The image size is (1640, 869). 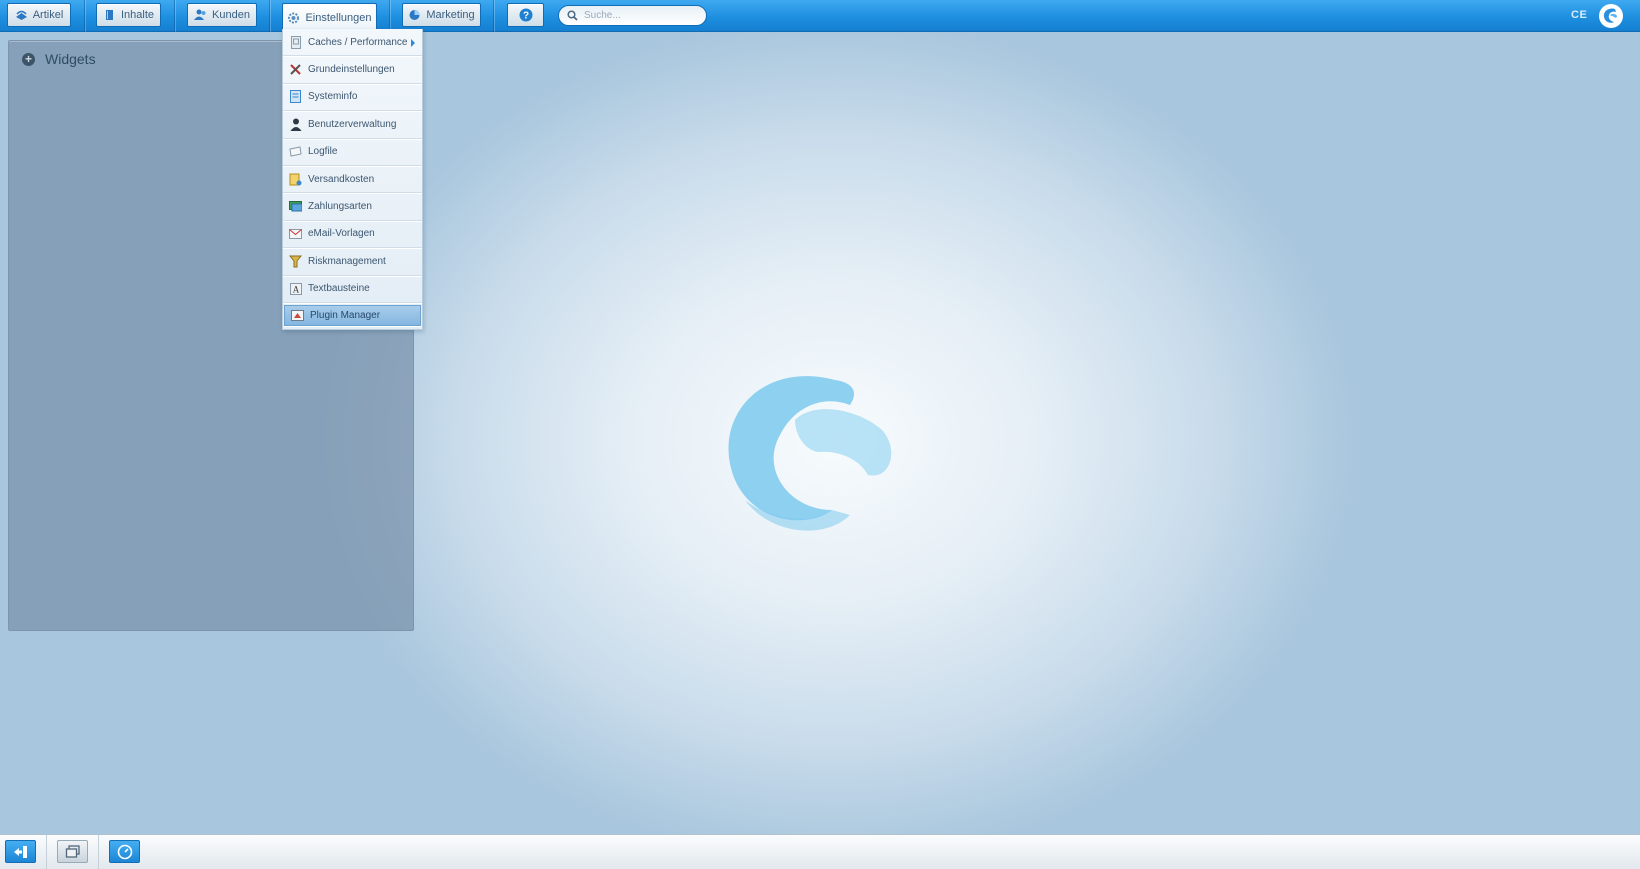 What do you see at coordinates (137, 15) in the screenshot?
I see `menu-label: Inhalte` at bounding box center [137, 15].